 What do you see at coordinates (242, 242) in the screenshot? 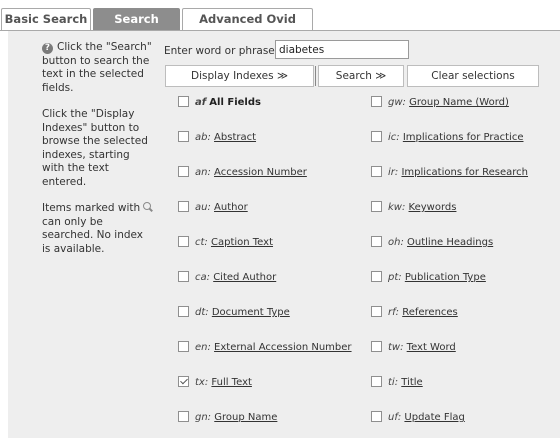
I see `field-label: Caption Text` at bounding box center [242, 242].